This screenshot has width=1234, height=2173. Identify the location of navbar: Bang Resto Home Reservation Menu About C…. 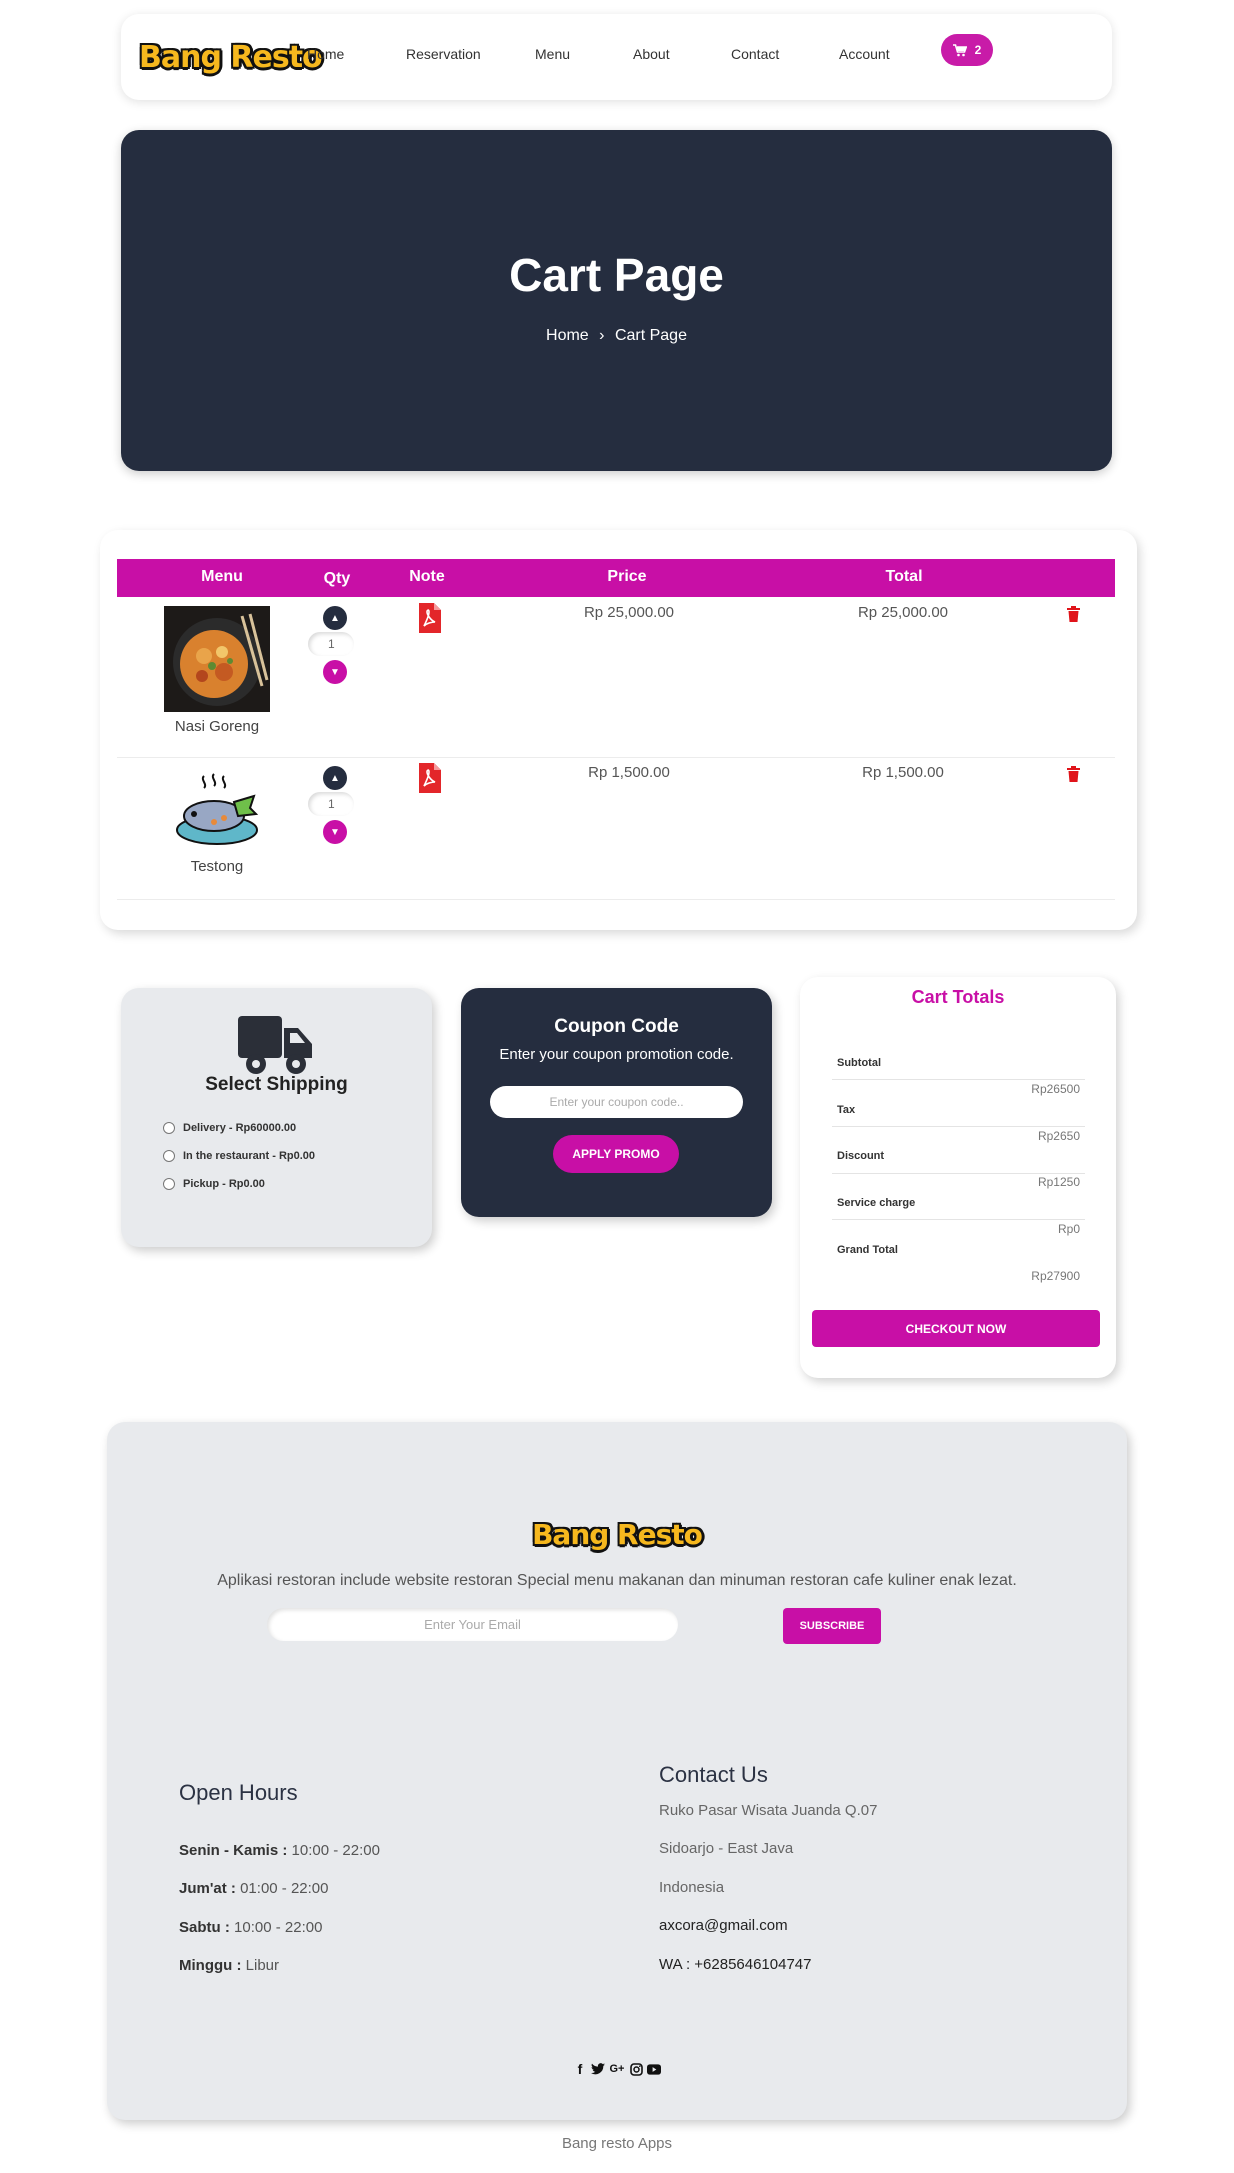
(616, 57).